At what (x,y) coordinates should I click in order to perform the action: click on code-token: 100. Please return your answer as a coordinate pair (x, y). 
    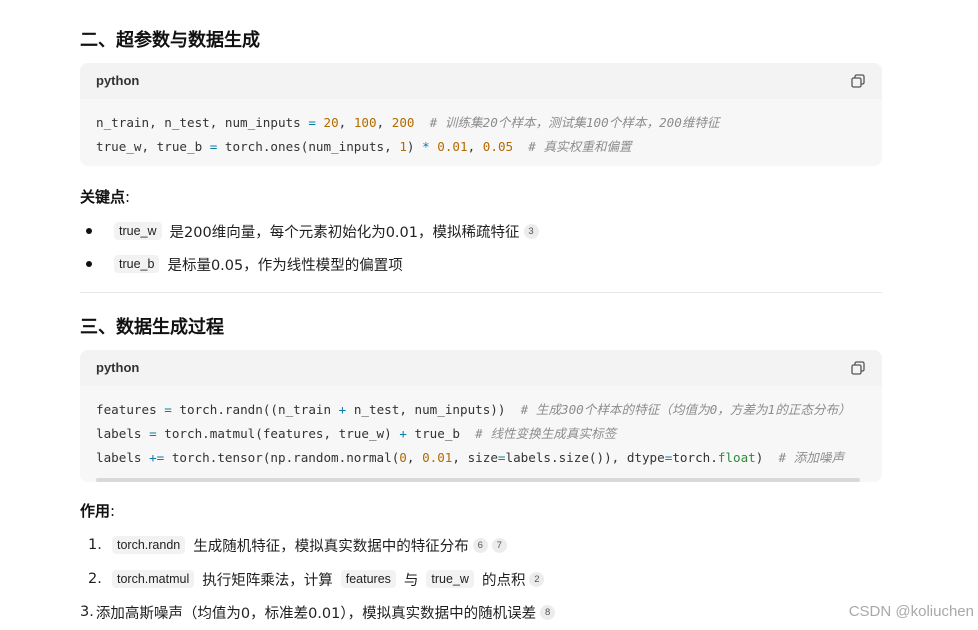
    Looking at the image, I should click on (365, 122).